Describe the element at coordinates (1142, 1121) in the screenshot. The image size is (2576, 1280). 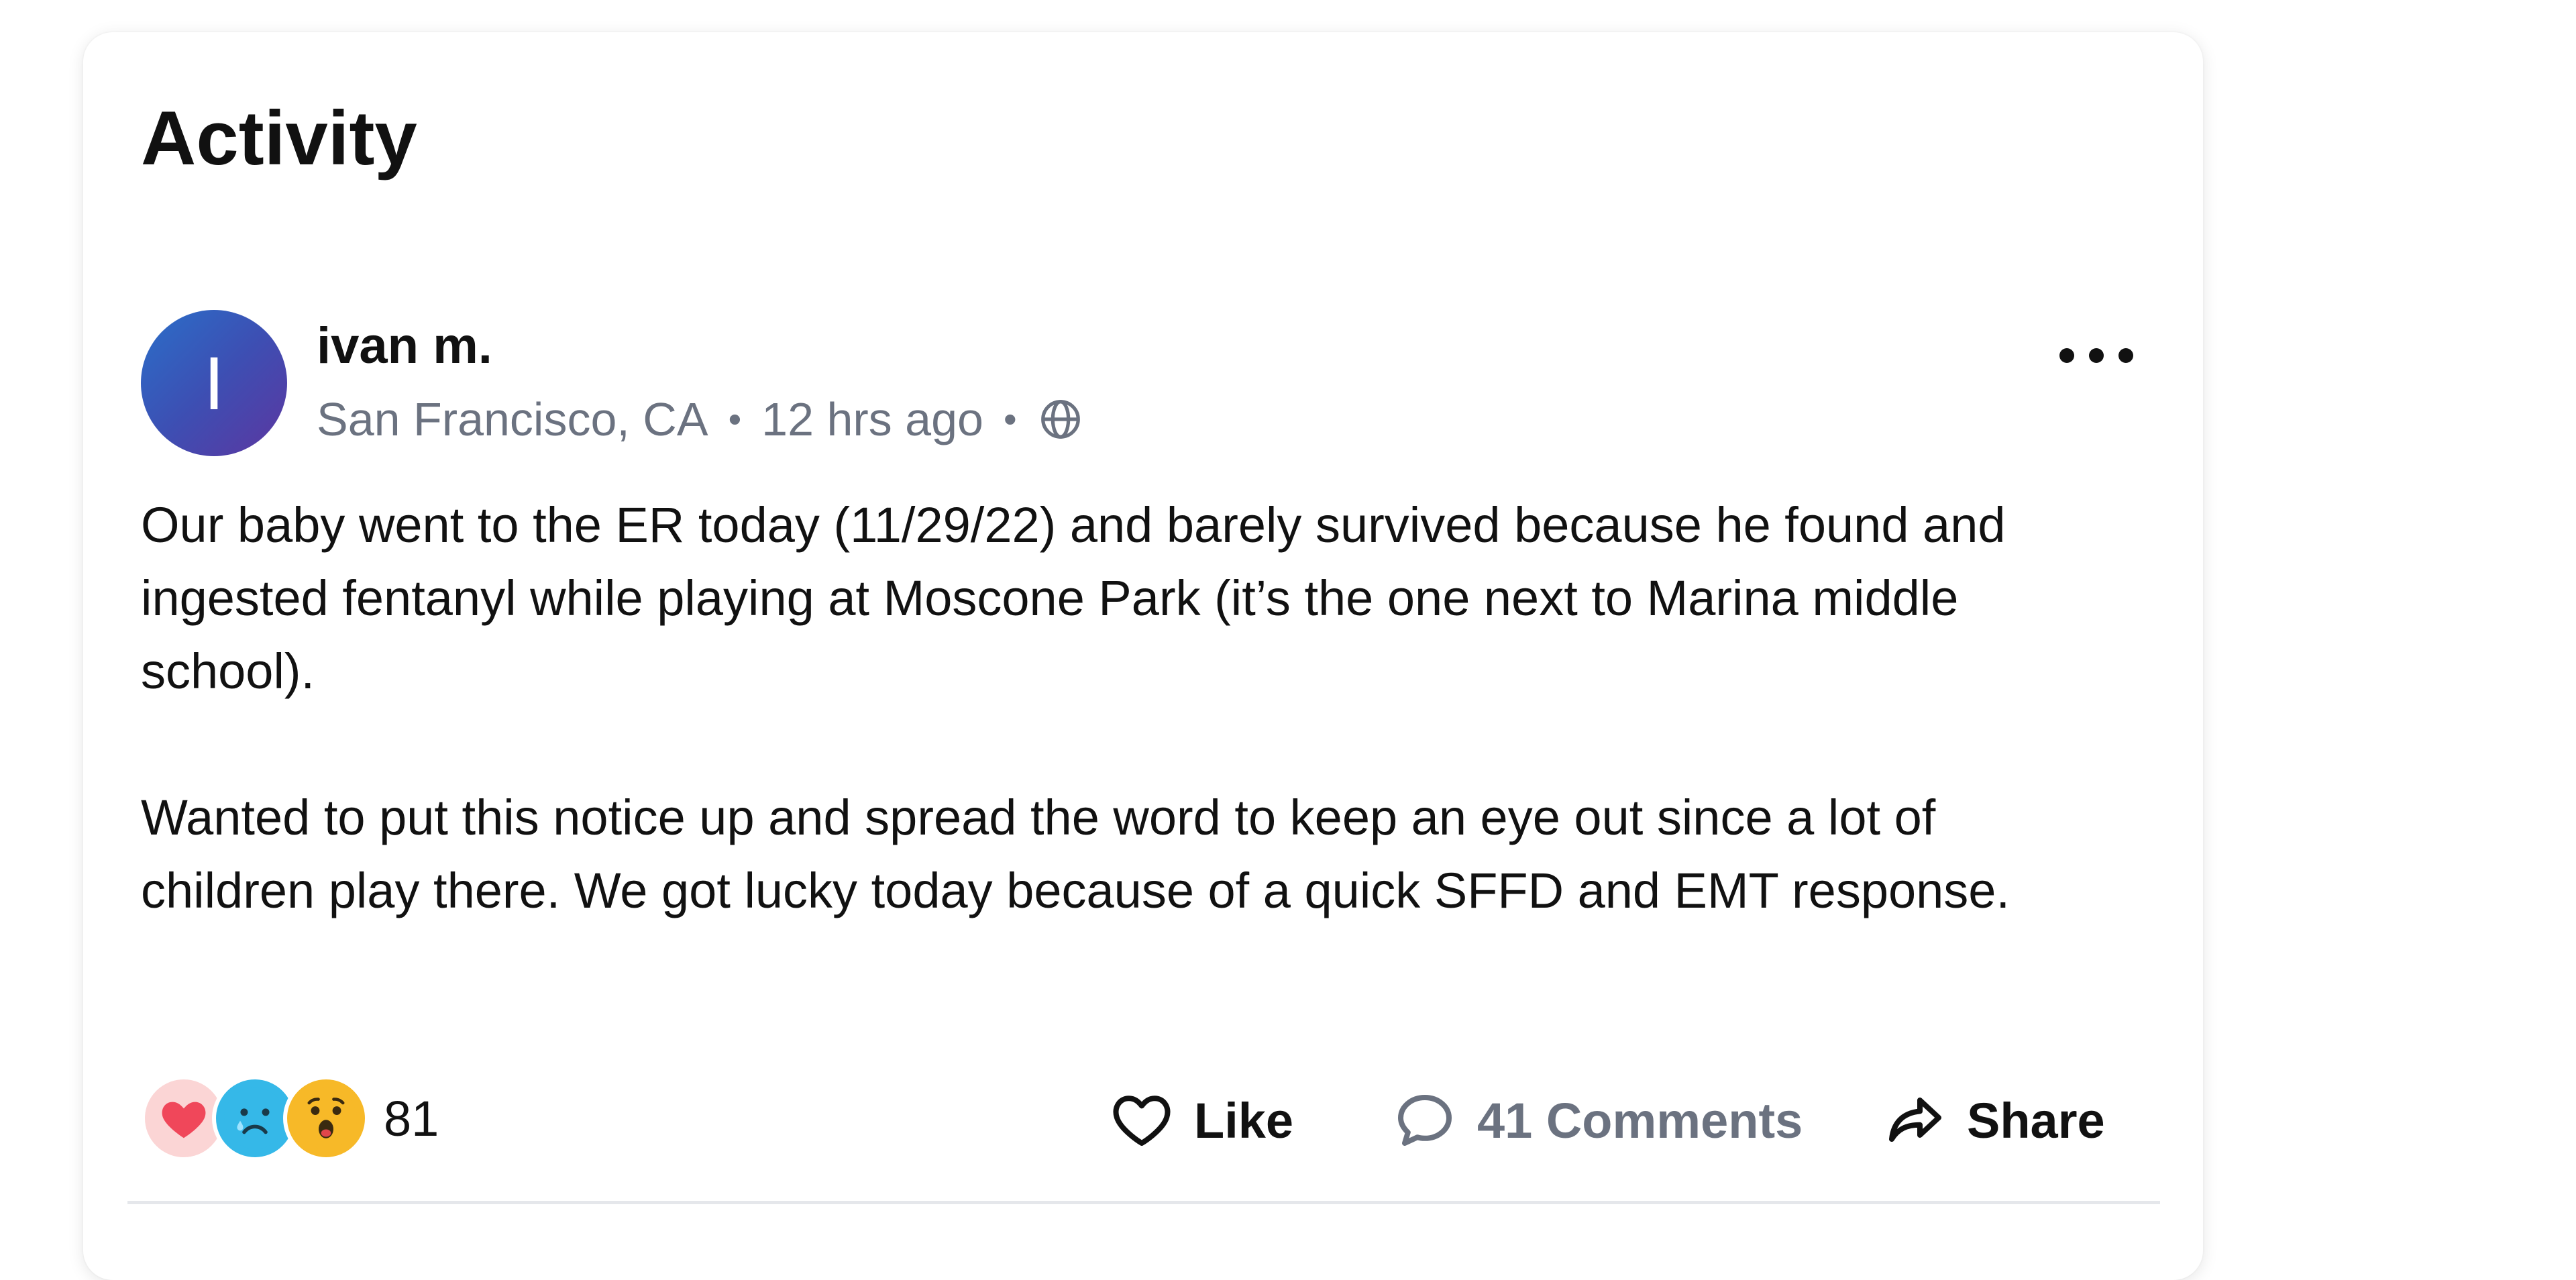
I see `heart-outline-icon` at that location.